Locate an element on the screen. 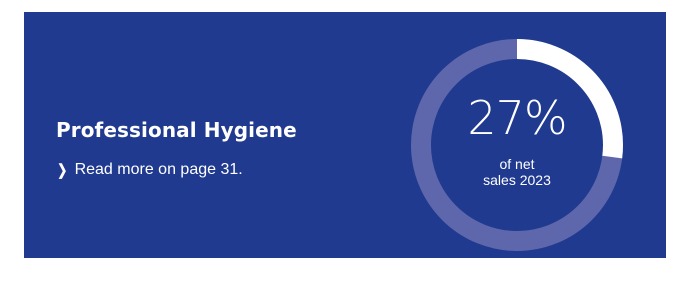 Image resolution: width=689 pixels, height=285 pixels. donut-caption-line1: of net is located at coordinates (517, 164).